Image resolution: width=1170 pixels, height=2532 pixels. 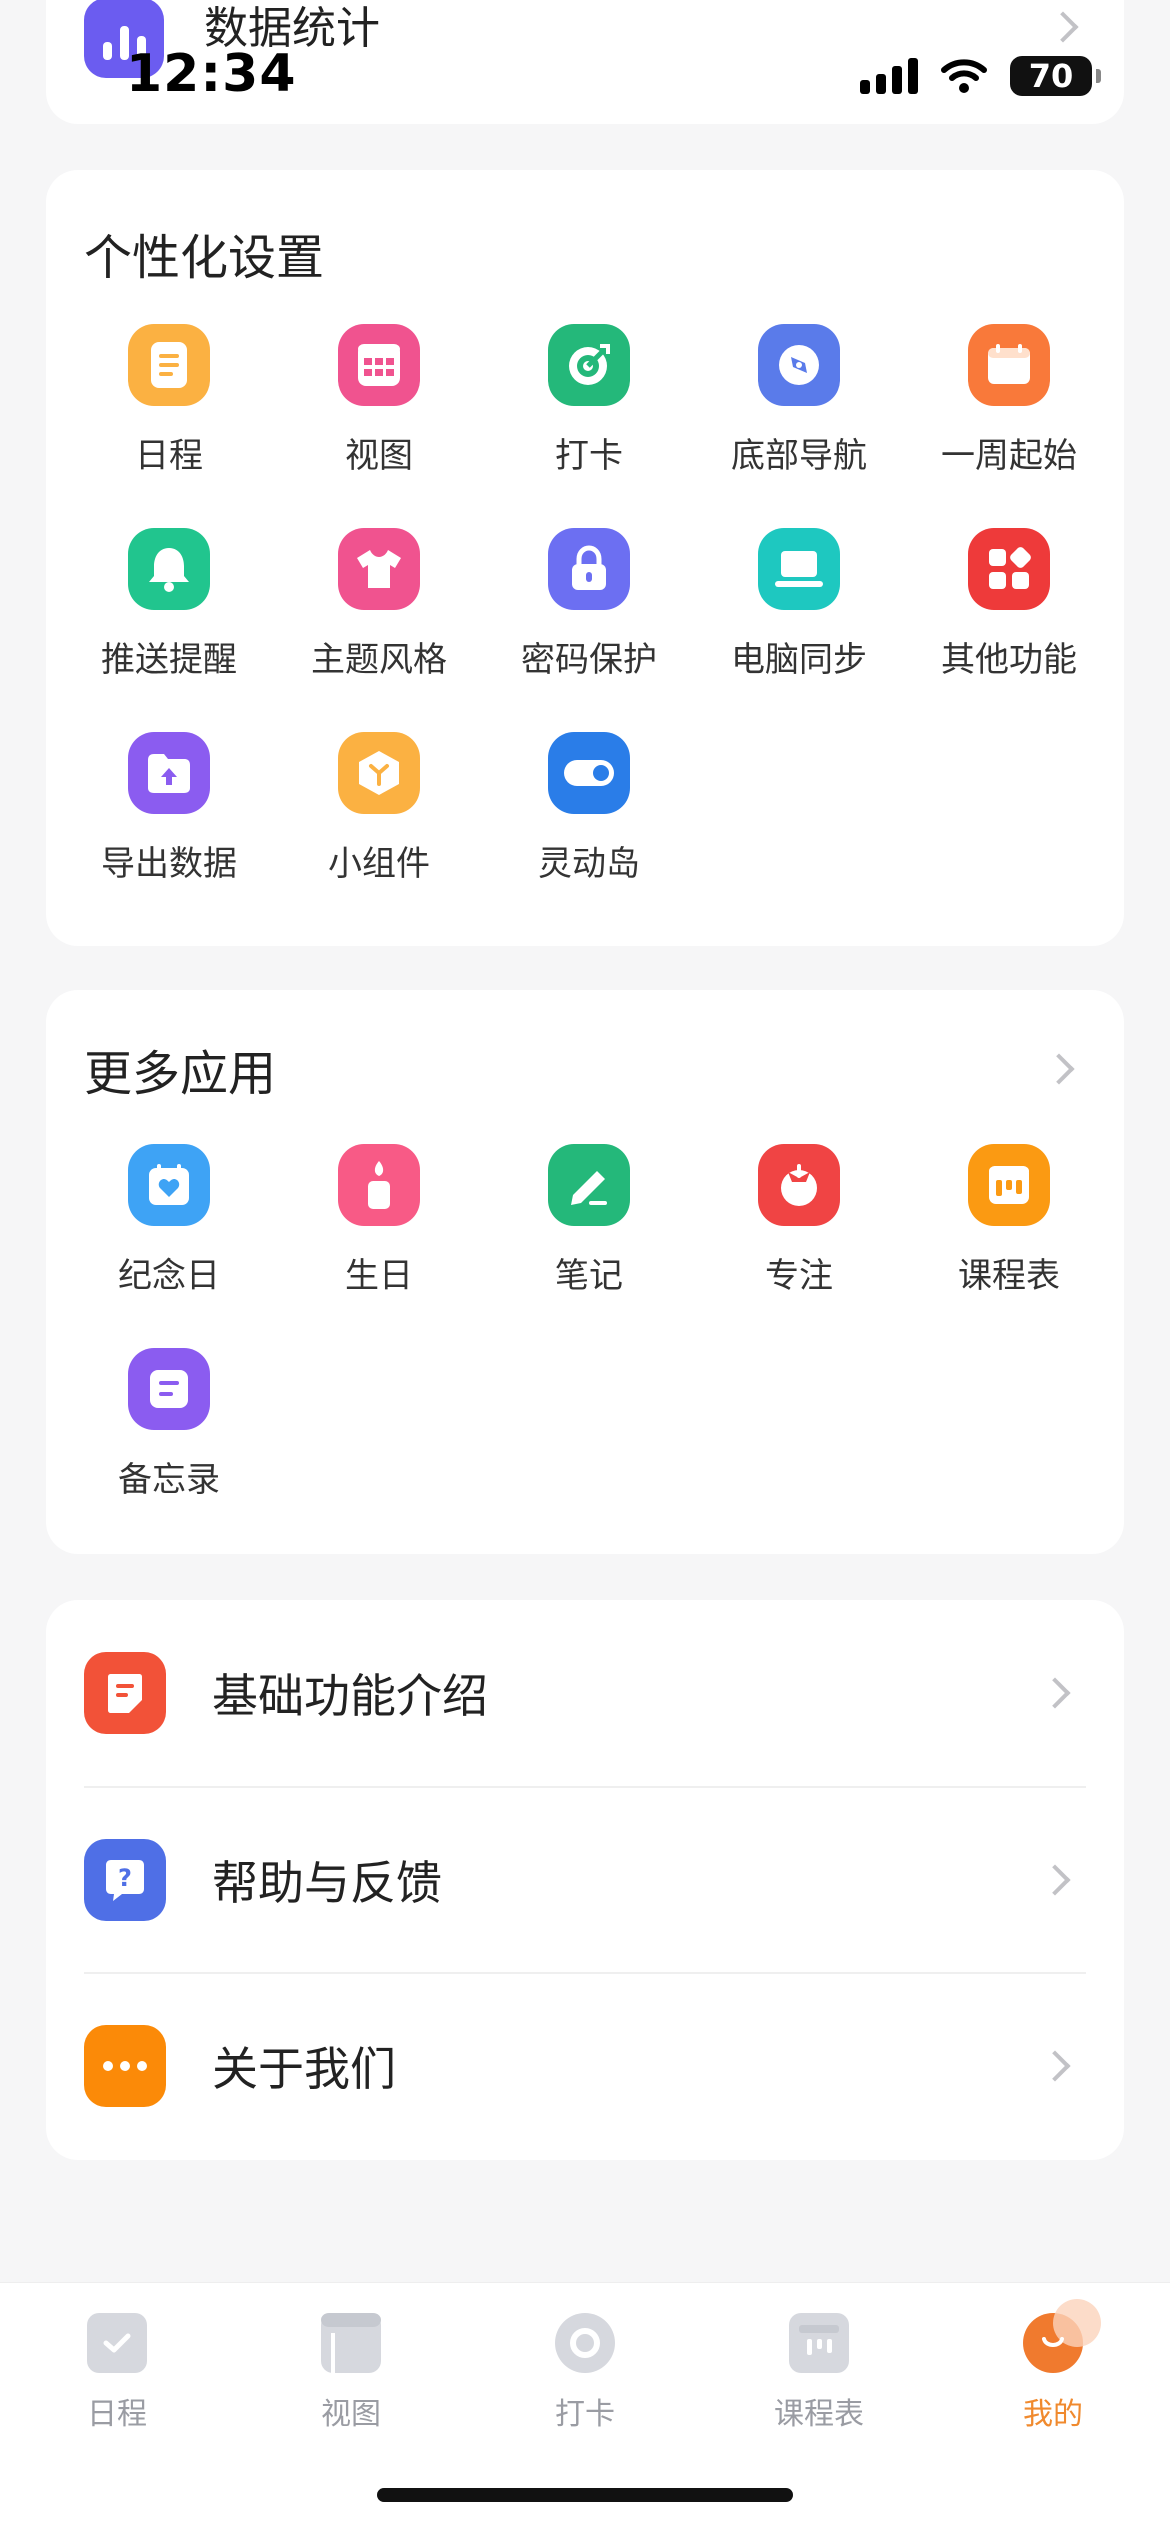 I want to click on layout-icon, so click(x=351, y=2343).